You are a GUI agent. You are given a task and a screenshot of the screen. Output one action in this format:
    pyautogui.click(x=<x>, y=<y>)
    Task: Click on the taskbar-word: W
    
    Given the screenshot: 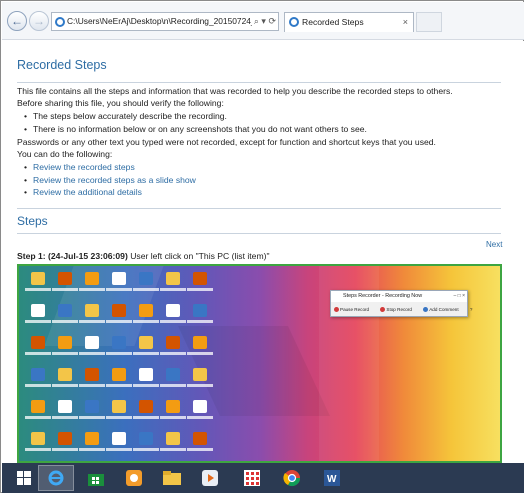 What is the action you would take?
    pyautogui.click(x=332, y=478)
    